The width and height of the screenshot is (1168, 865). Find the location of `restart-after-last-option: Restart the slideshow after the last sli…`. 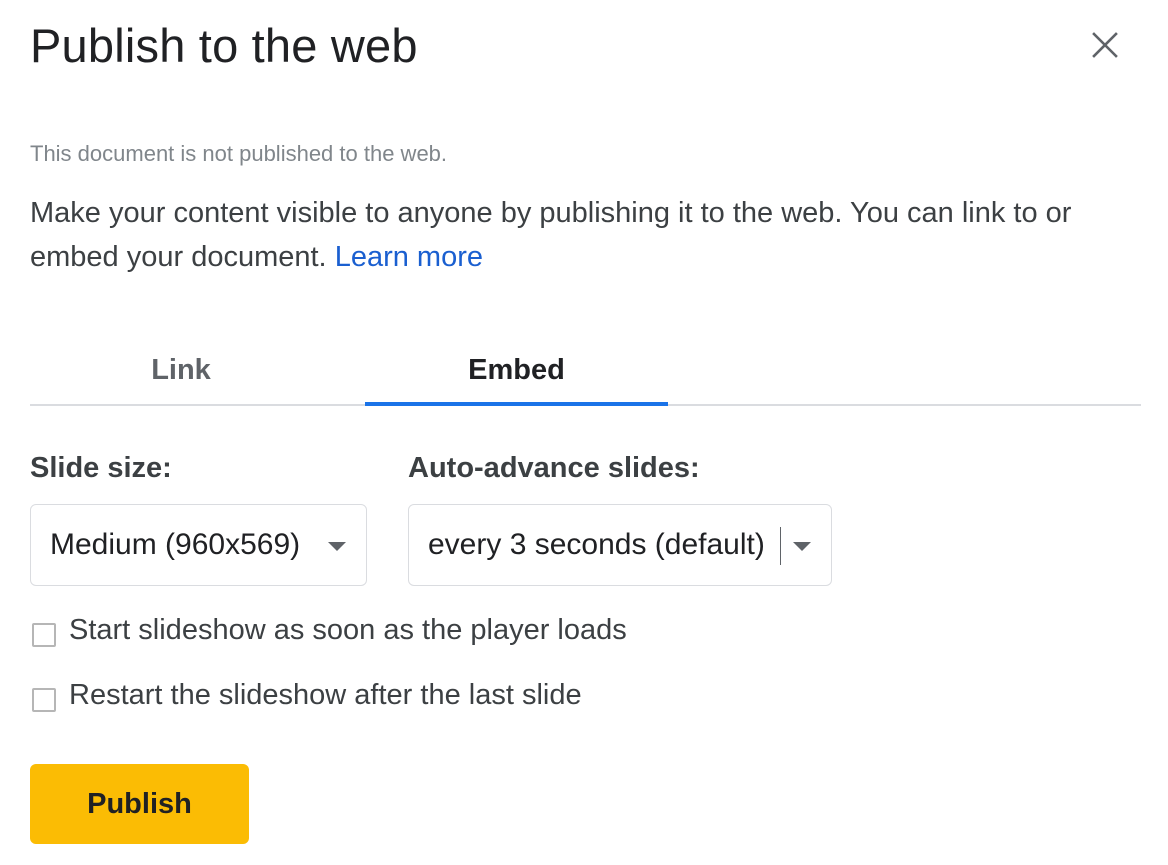

restart-after-last-option: Restart the slideshow after the last sli… is located at coordinates (307, 695).